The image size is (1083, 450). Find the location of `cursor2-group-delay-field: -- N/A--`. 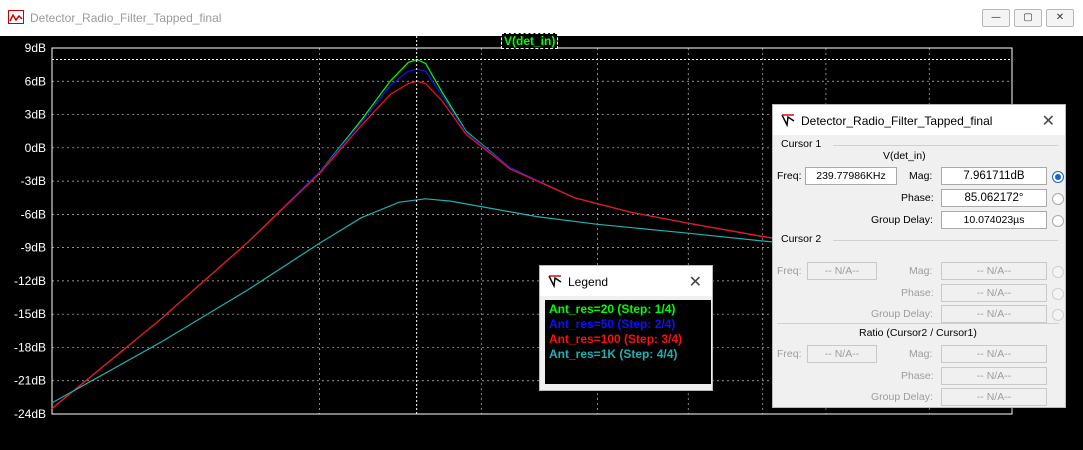

cursor2-group-delay-field: -- N/A-- is located at coordinates (994, 314).